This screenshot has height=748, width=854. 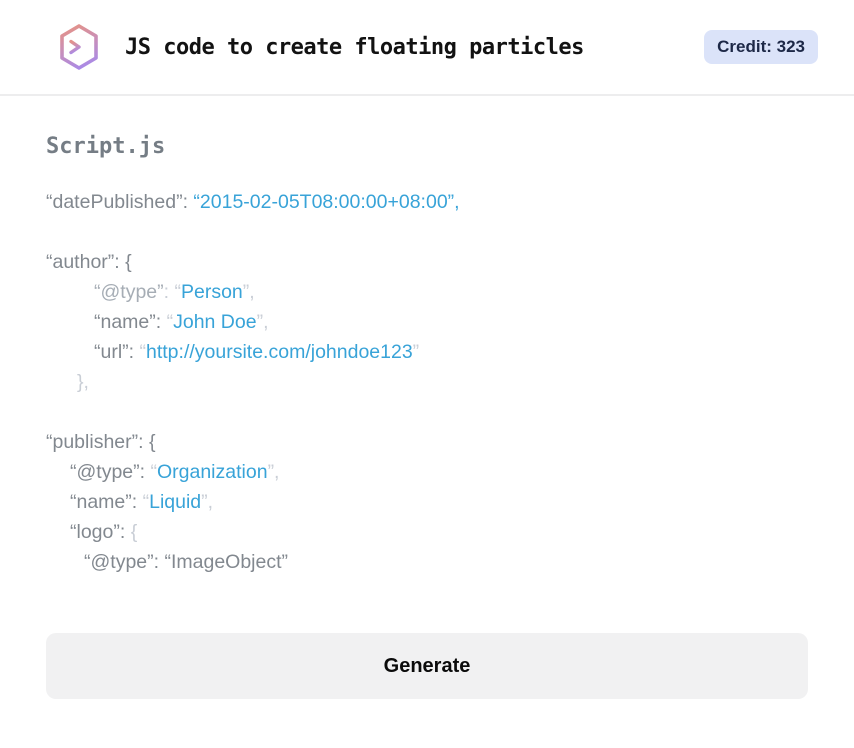 What do you see at coordinates (79, 47) in the screenshot?
I see `terminal-prompt-hexagon-icon` at bounding box center [79, 47].